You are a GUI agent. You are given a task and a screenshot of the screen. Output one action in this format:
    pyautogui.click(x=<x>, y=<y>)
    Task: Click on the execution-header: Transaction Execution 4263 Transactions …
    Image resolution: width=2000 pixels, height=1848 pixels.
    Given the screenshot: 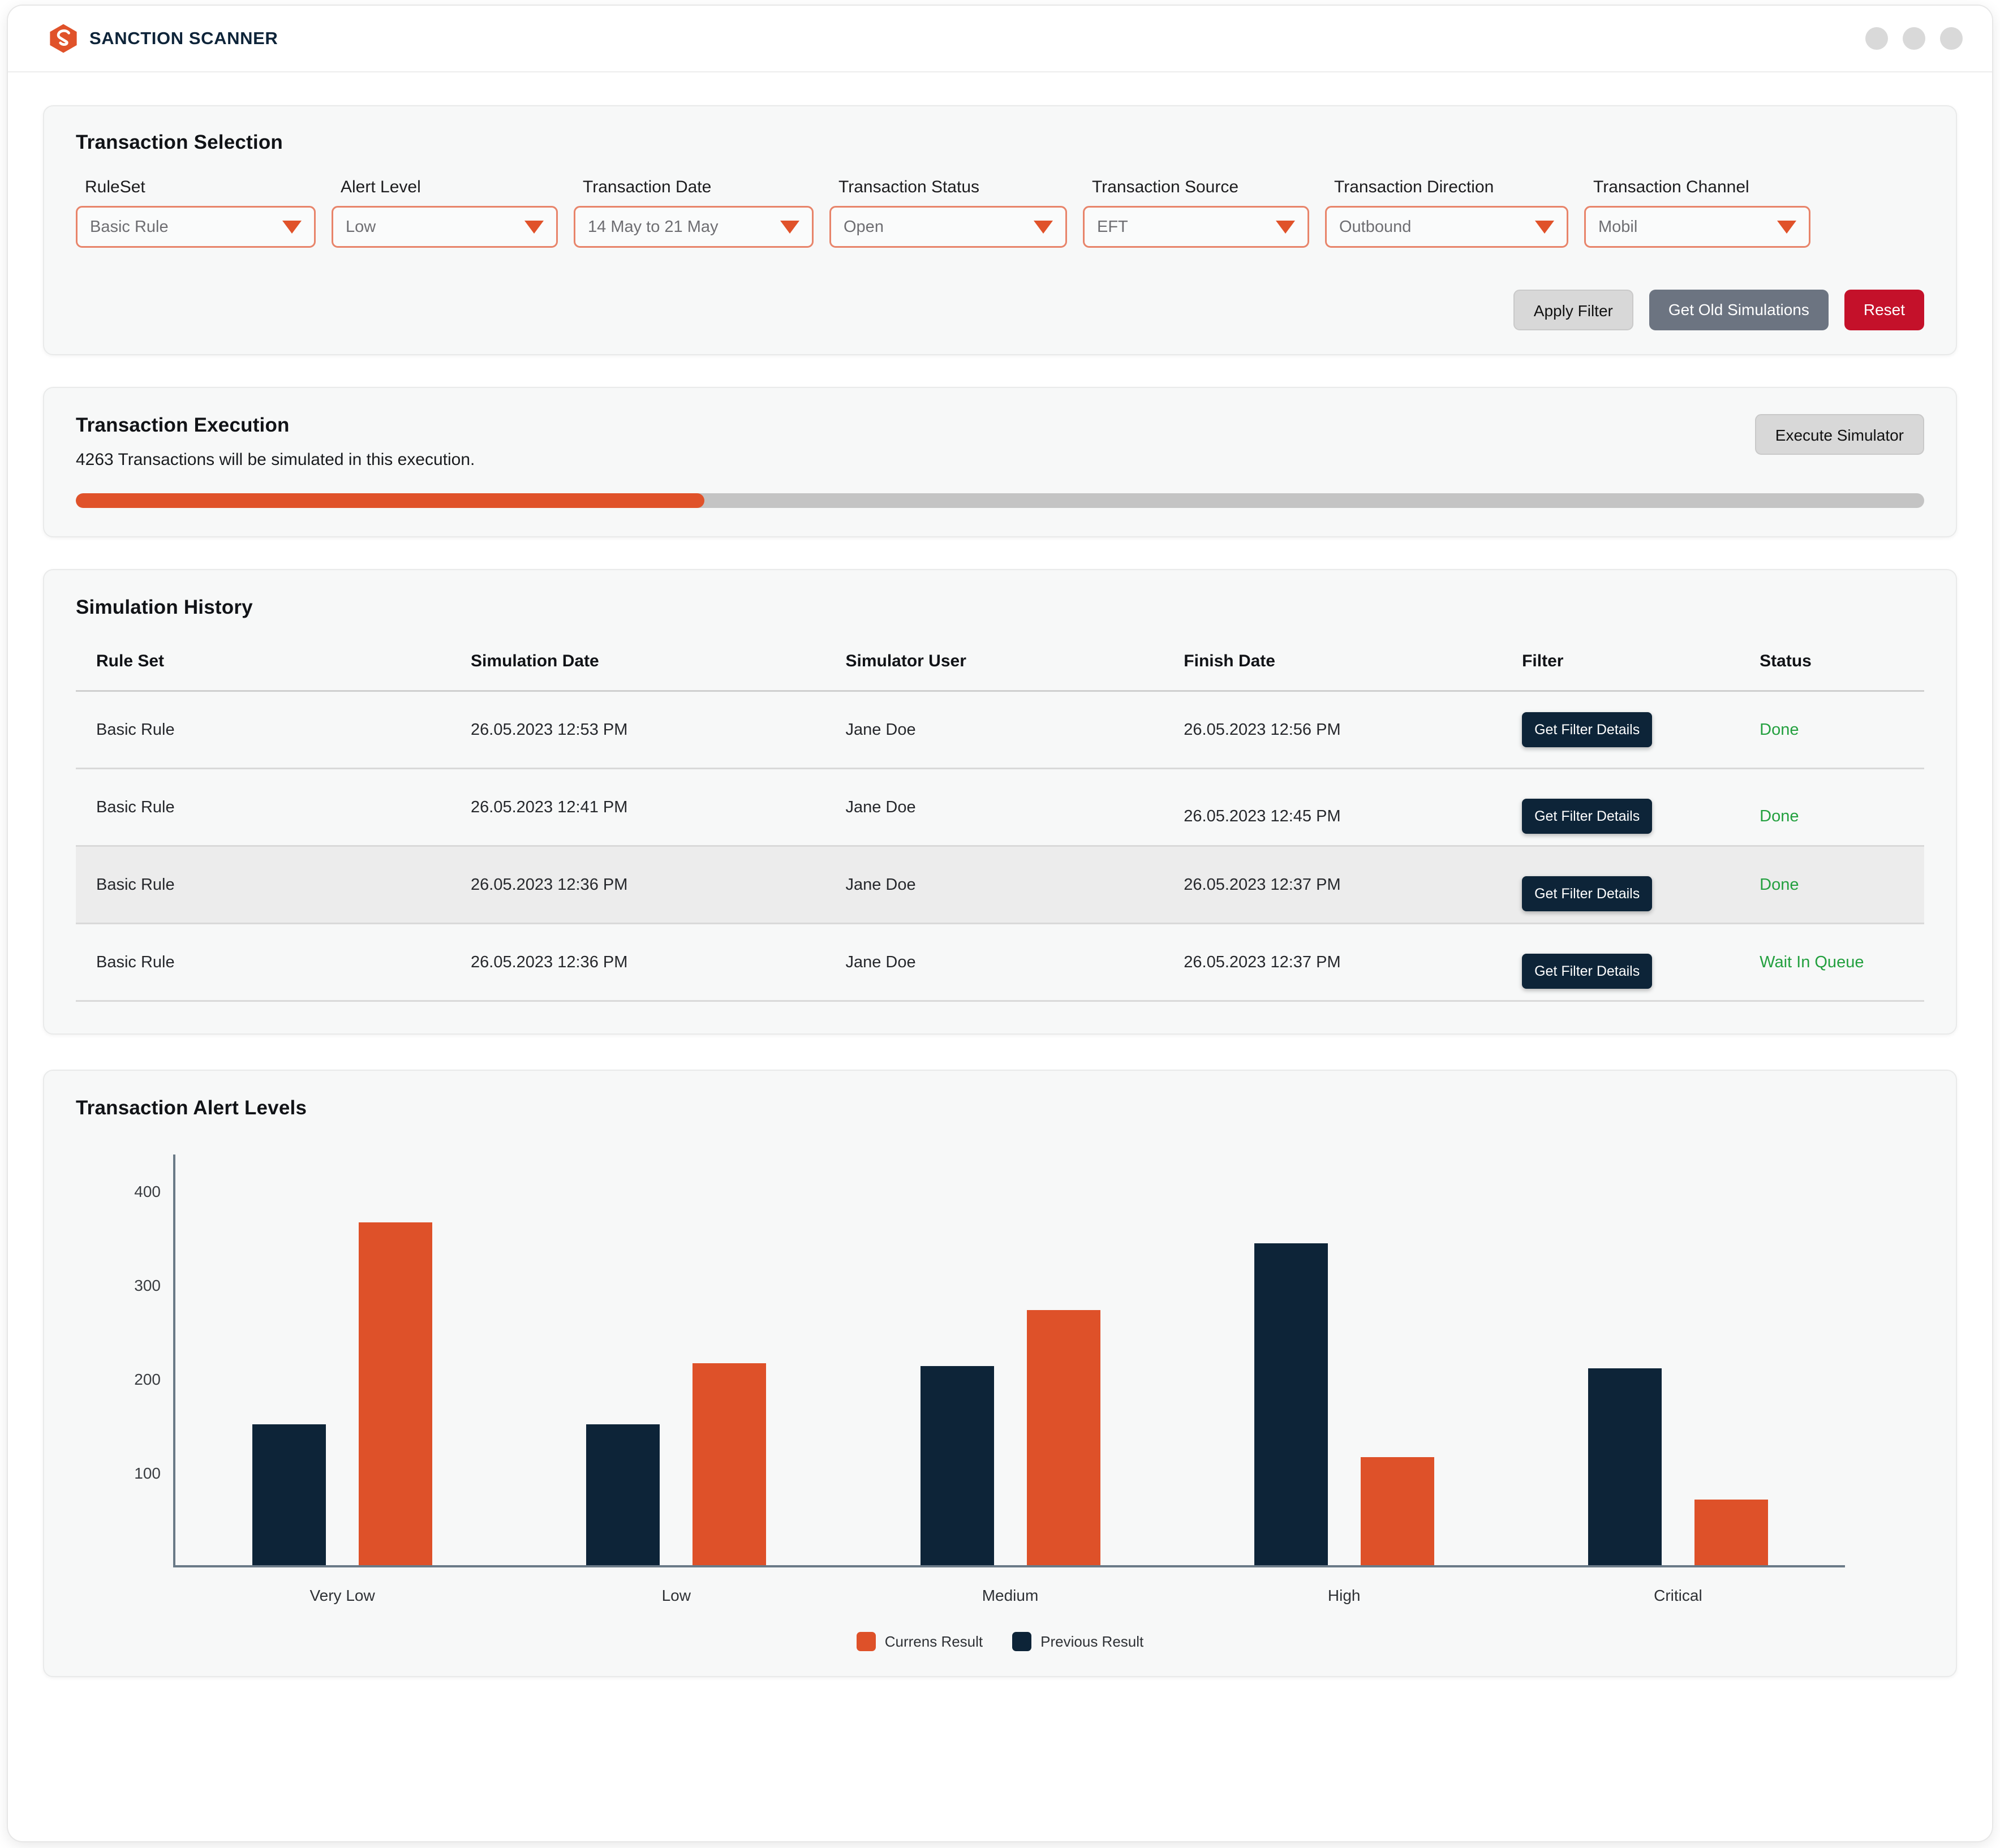 What is the action you would take?
    pyautogui.click(x=1000, y=441)
    